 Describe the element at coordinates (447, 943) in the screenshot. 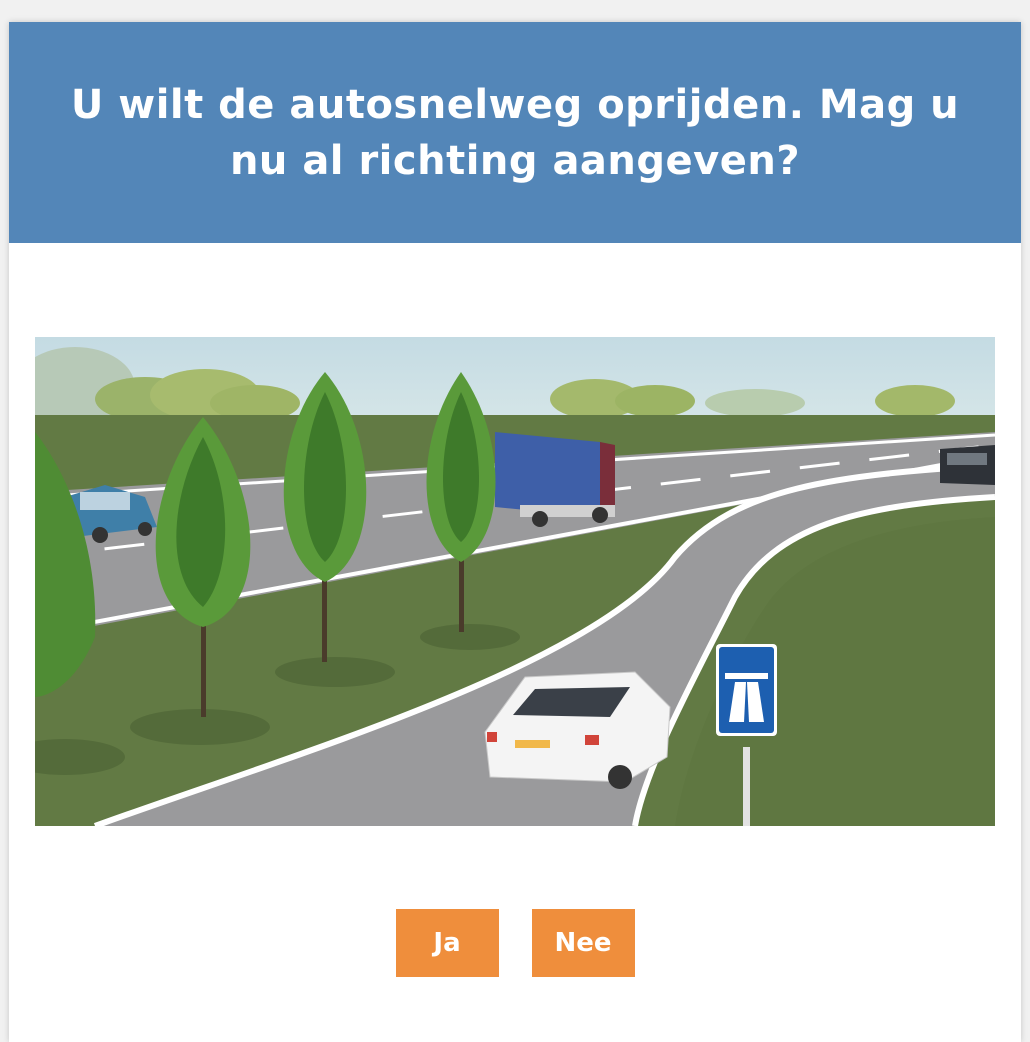

I see `answer-yes-button: Ja` at that location.